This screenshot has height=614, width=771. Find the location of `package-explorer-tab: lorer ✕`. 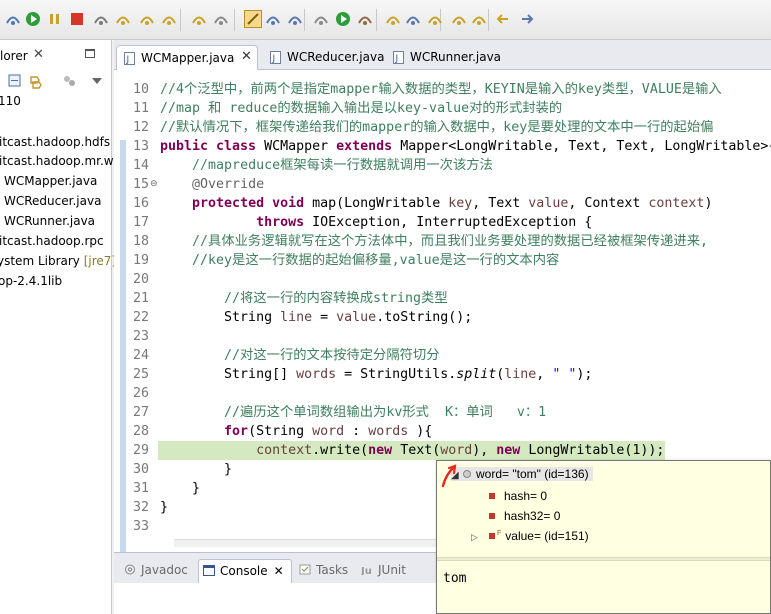

package-explorer-tab: lorer ✕ is located at coordinates (29, 57).